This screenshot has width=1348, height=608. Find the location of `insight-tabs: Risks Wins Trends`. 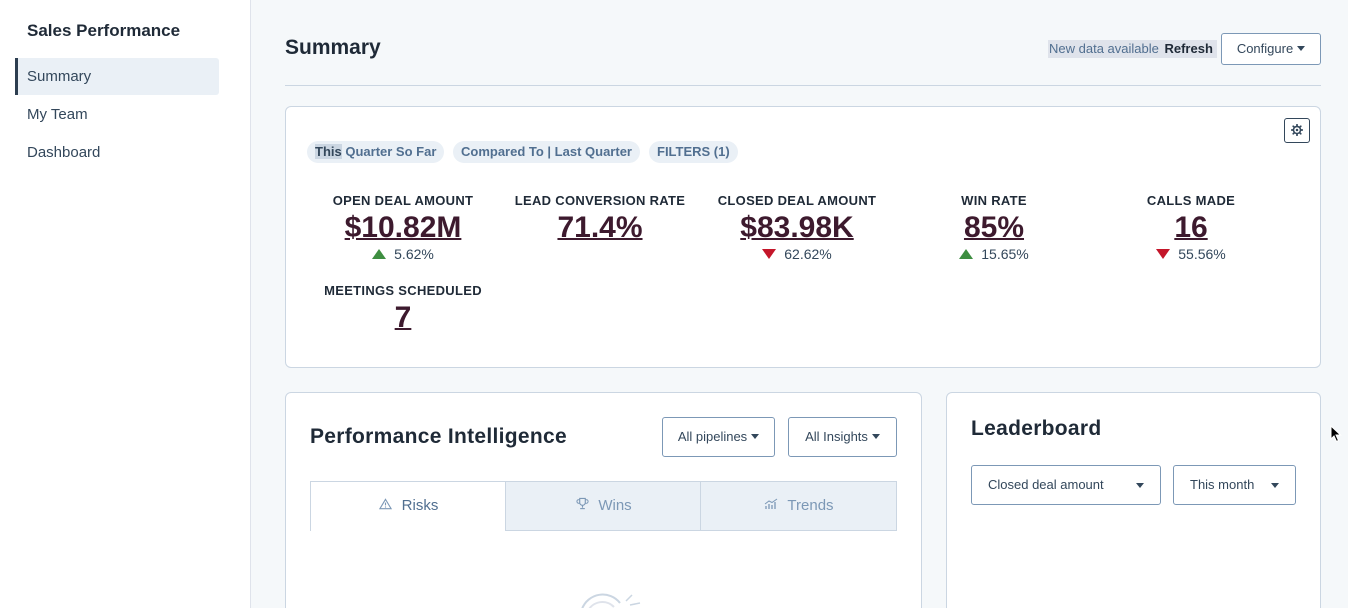

insight-tabs: Risks Wins Trends is located at coordinates (603, 506).